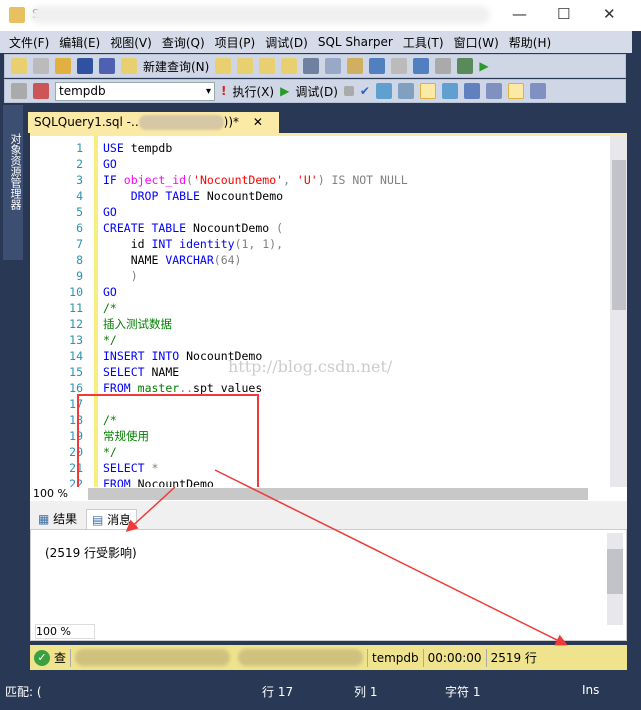 This screenshot has width=641, height=710. I want to click on add-item-icon, so click(41, 66).